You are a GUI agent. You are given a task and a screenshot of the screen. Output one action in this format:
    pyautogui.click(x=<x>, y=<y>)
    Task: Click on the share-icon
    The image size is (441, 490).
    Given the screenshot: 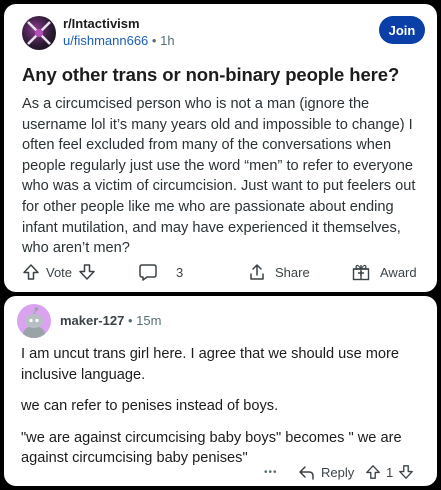 What is the action you would take?
    pyautogui.click(x=257, y=272)
    